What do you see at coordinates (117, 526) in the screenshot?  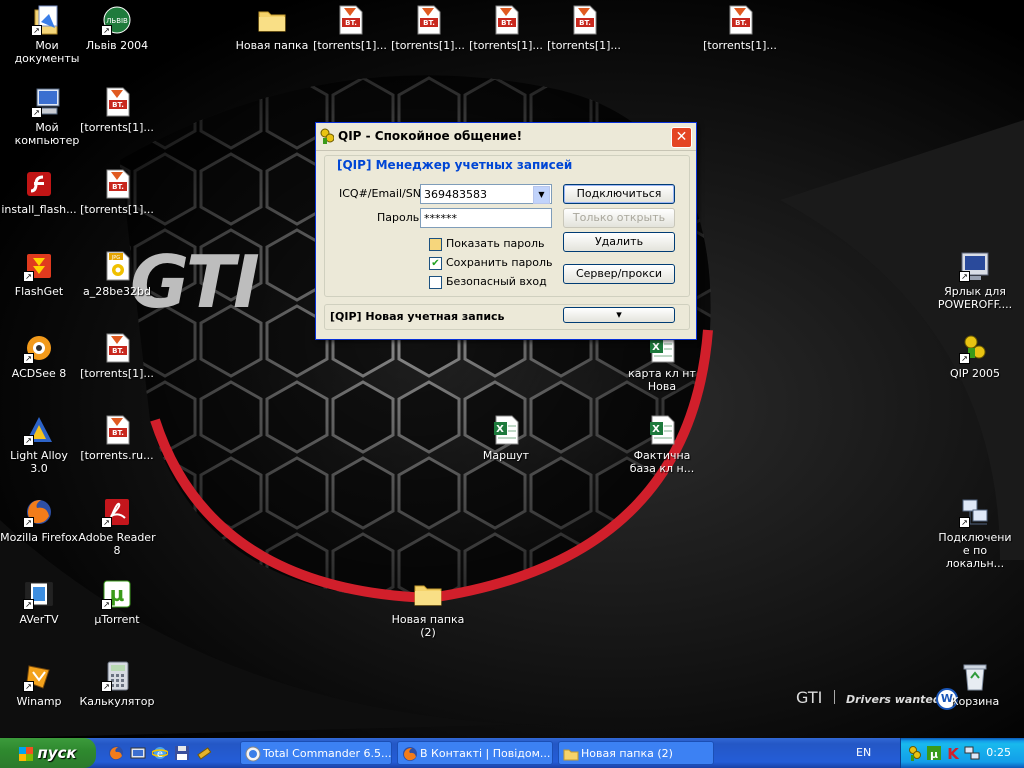 I see `desktop-icon-adobe-reader: ↗ Adobe Reader 8` at bounding box center [117, 526].